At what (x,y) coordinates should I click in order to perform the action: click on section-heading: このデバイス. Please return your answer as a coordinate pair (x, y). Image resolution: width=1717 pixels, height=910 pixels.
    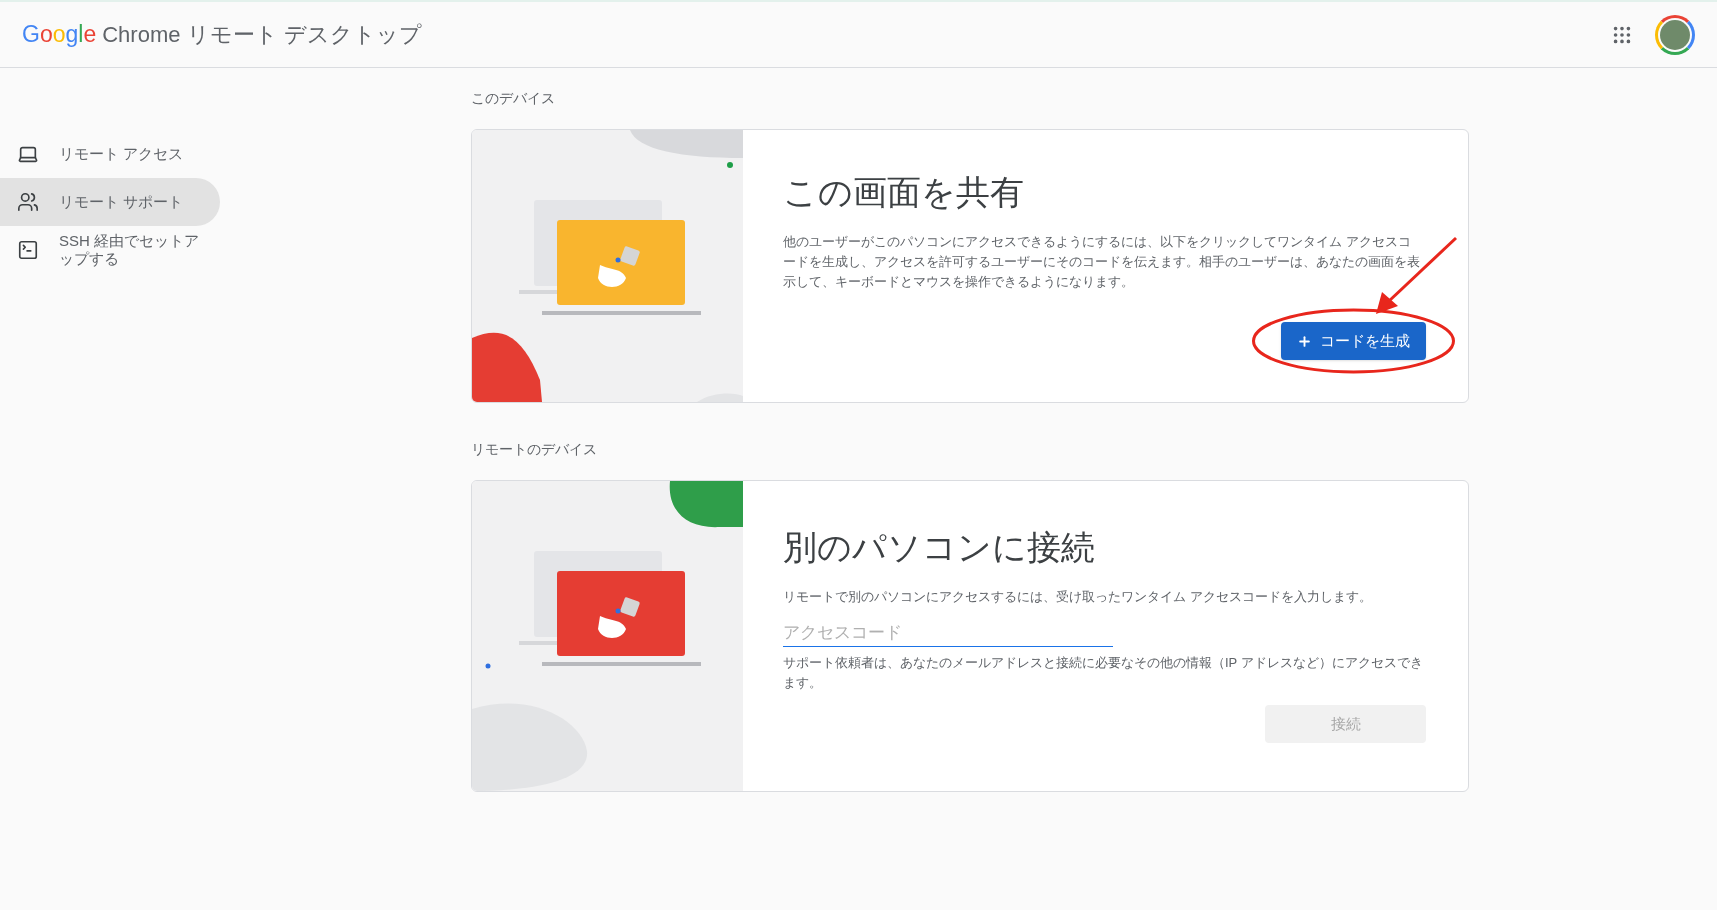
    Looking at the image, I should click on (513, 98).